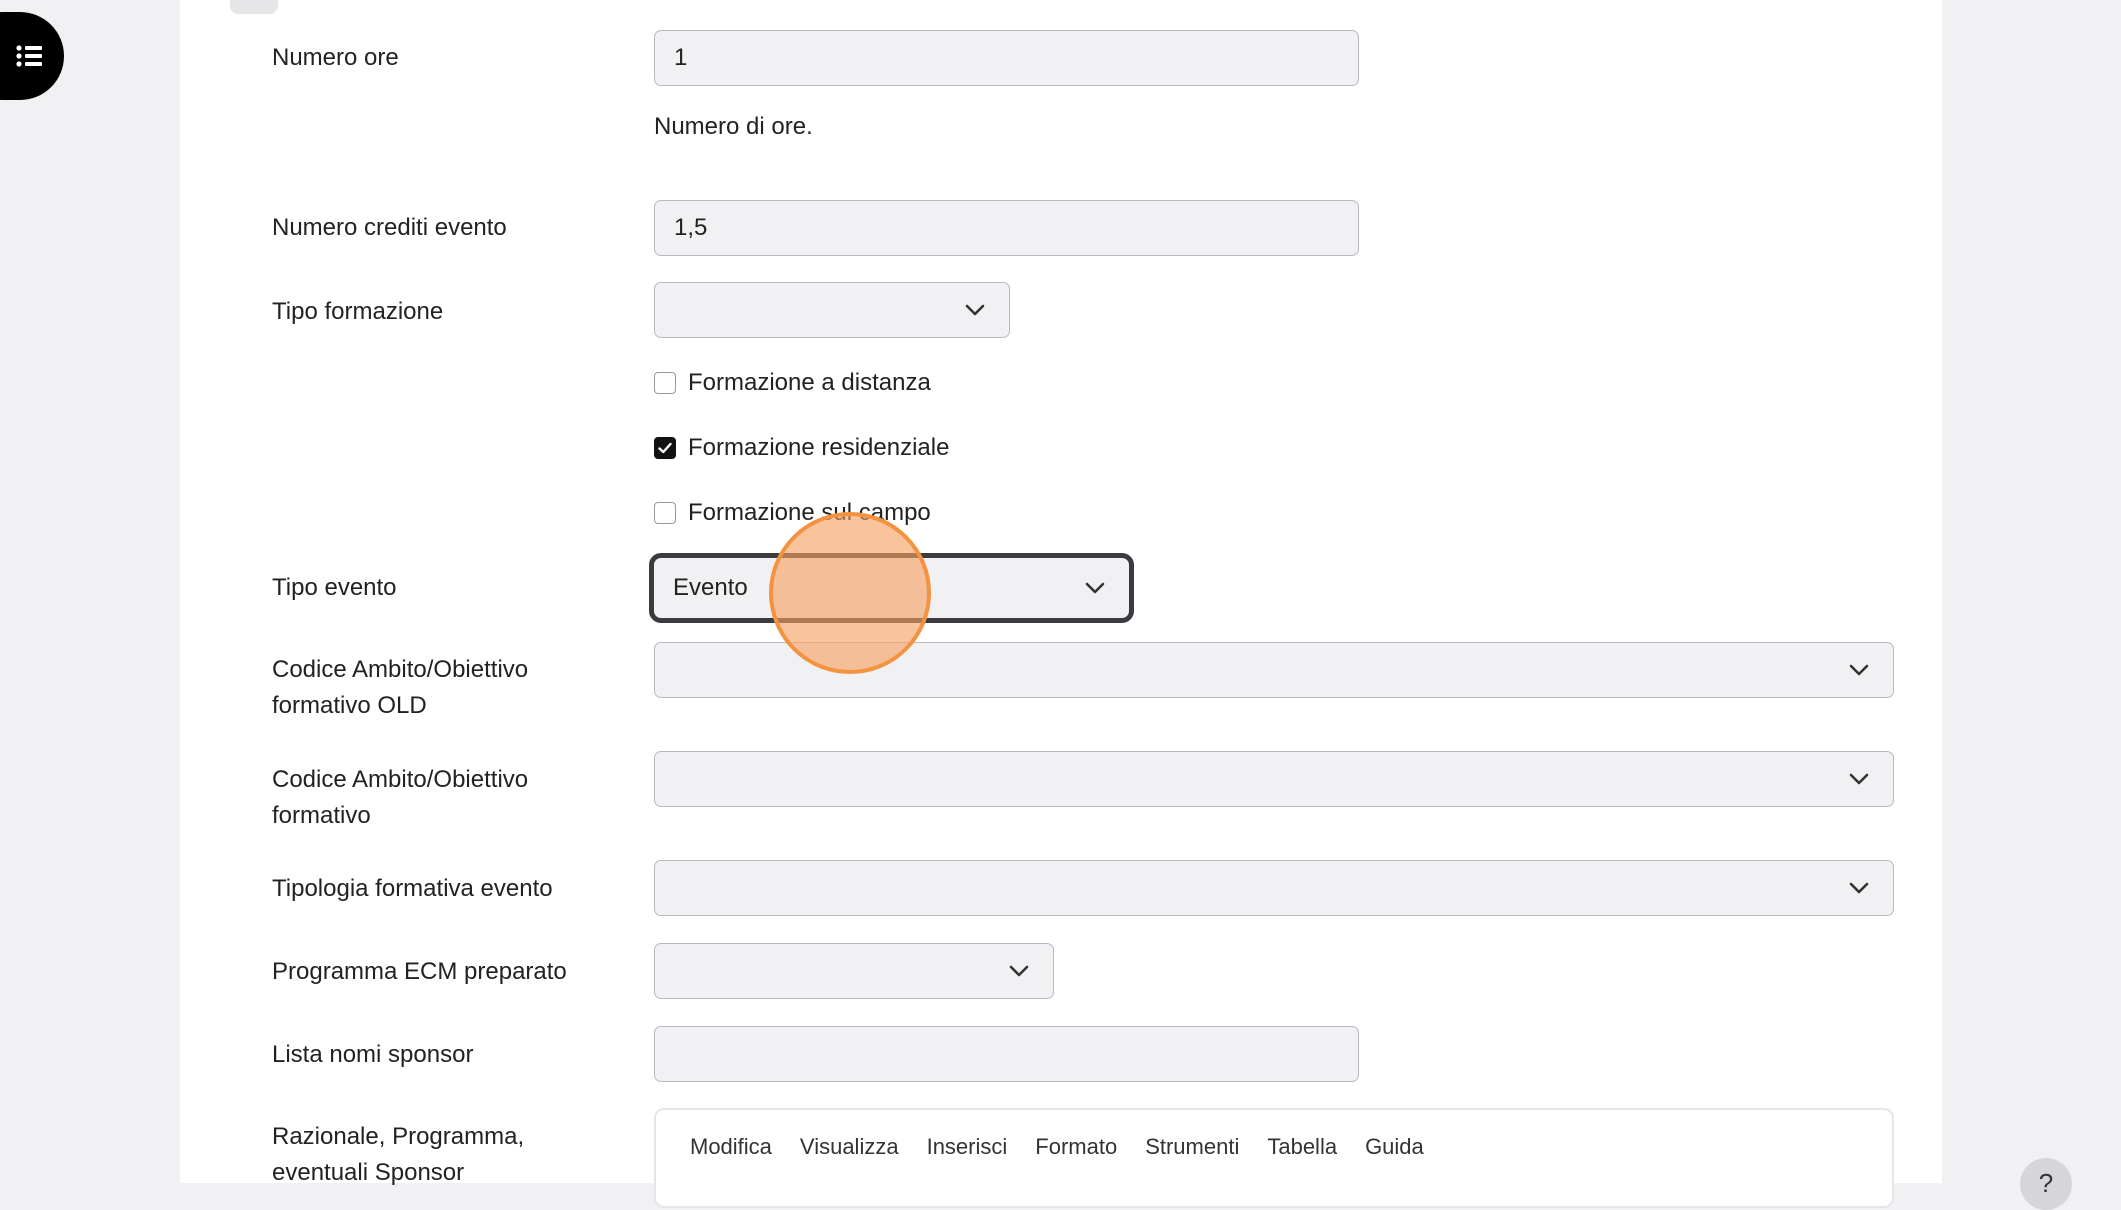 Image resolution: width=2121 pixels, height=1210 pixels. Describe the element at coordinates (1076, 1147) in the screenshot. I see `menu-formato: Formato` at that location.